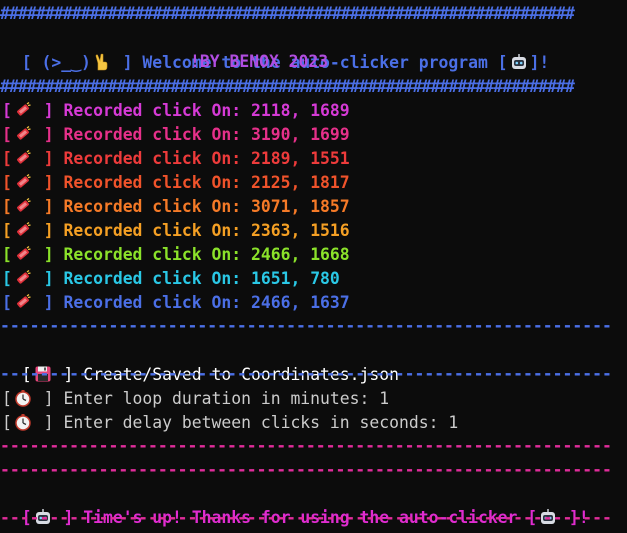  I want to click on byline: !BY BENOX 2023, so click(259, 61).